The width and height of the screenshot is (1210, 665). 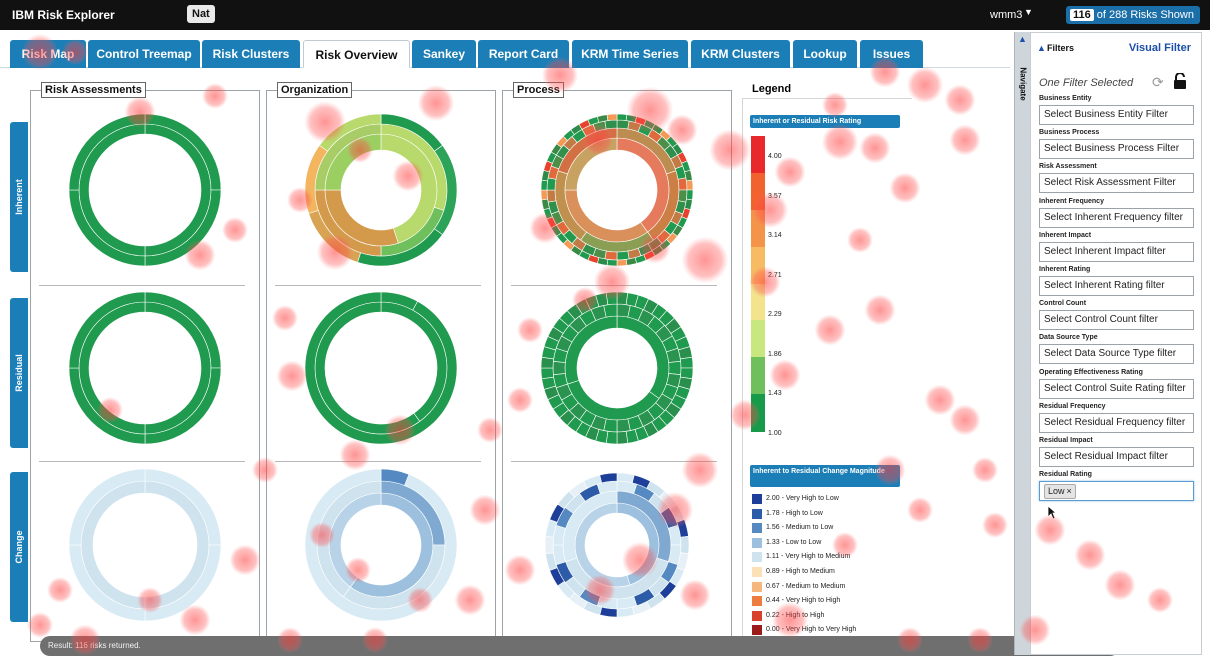 What do you see at coordinates (775, 393) in the screenshot?
I see `rating-scale-label: 1.43` at bounding box center [775, 393].